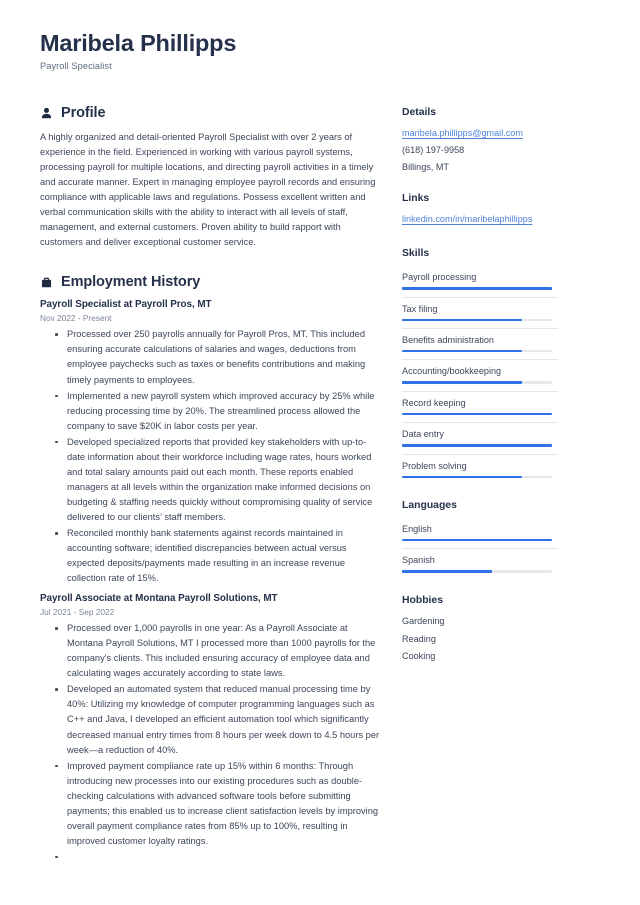 The height and width of the screenshot is (905, 640). Describe the element at coordinates (480, 219) in the screenshot. I see `linkedin-link: linkedin.com/in/maribelaphillipps` at that location.